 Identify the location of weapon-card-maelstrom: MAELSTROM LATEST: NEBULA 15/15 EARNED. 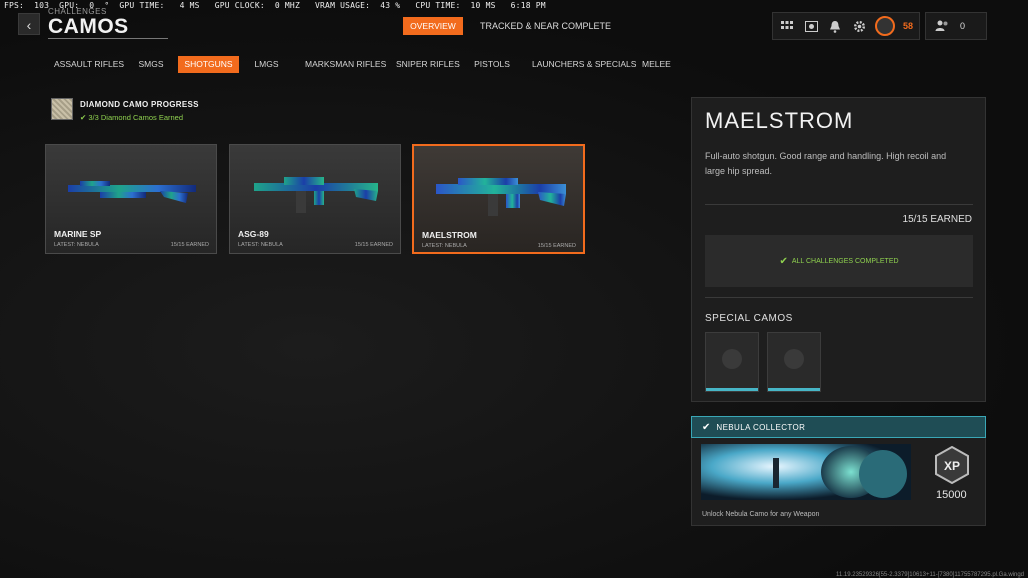
(498, 199).